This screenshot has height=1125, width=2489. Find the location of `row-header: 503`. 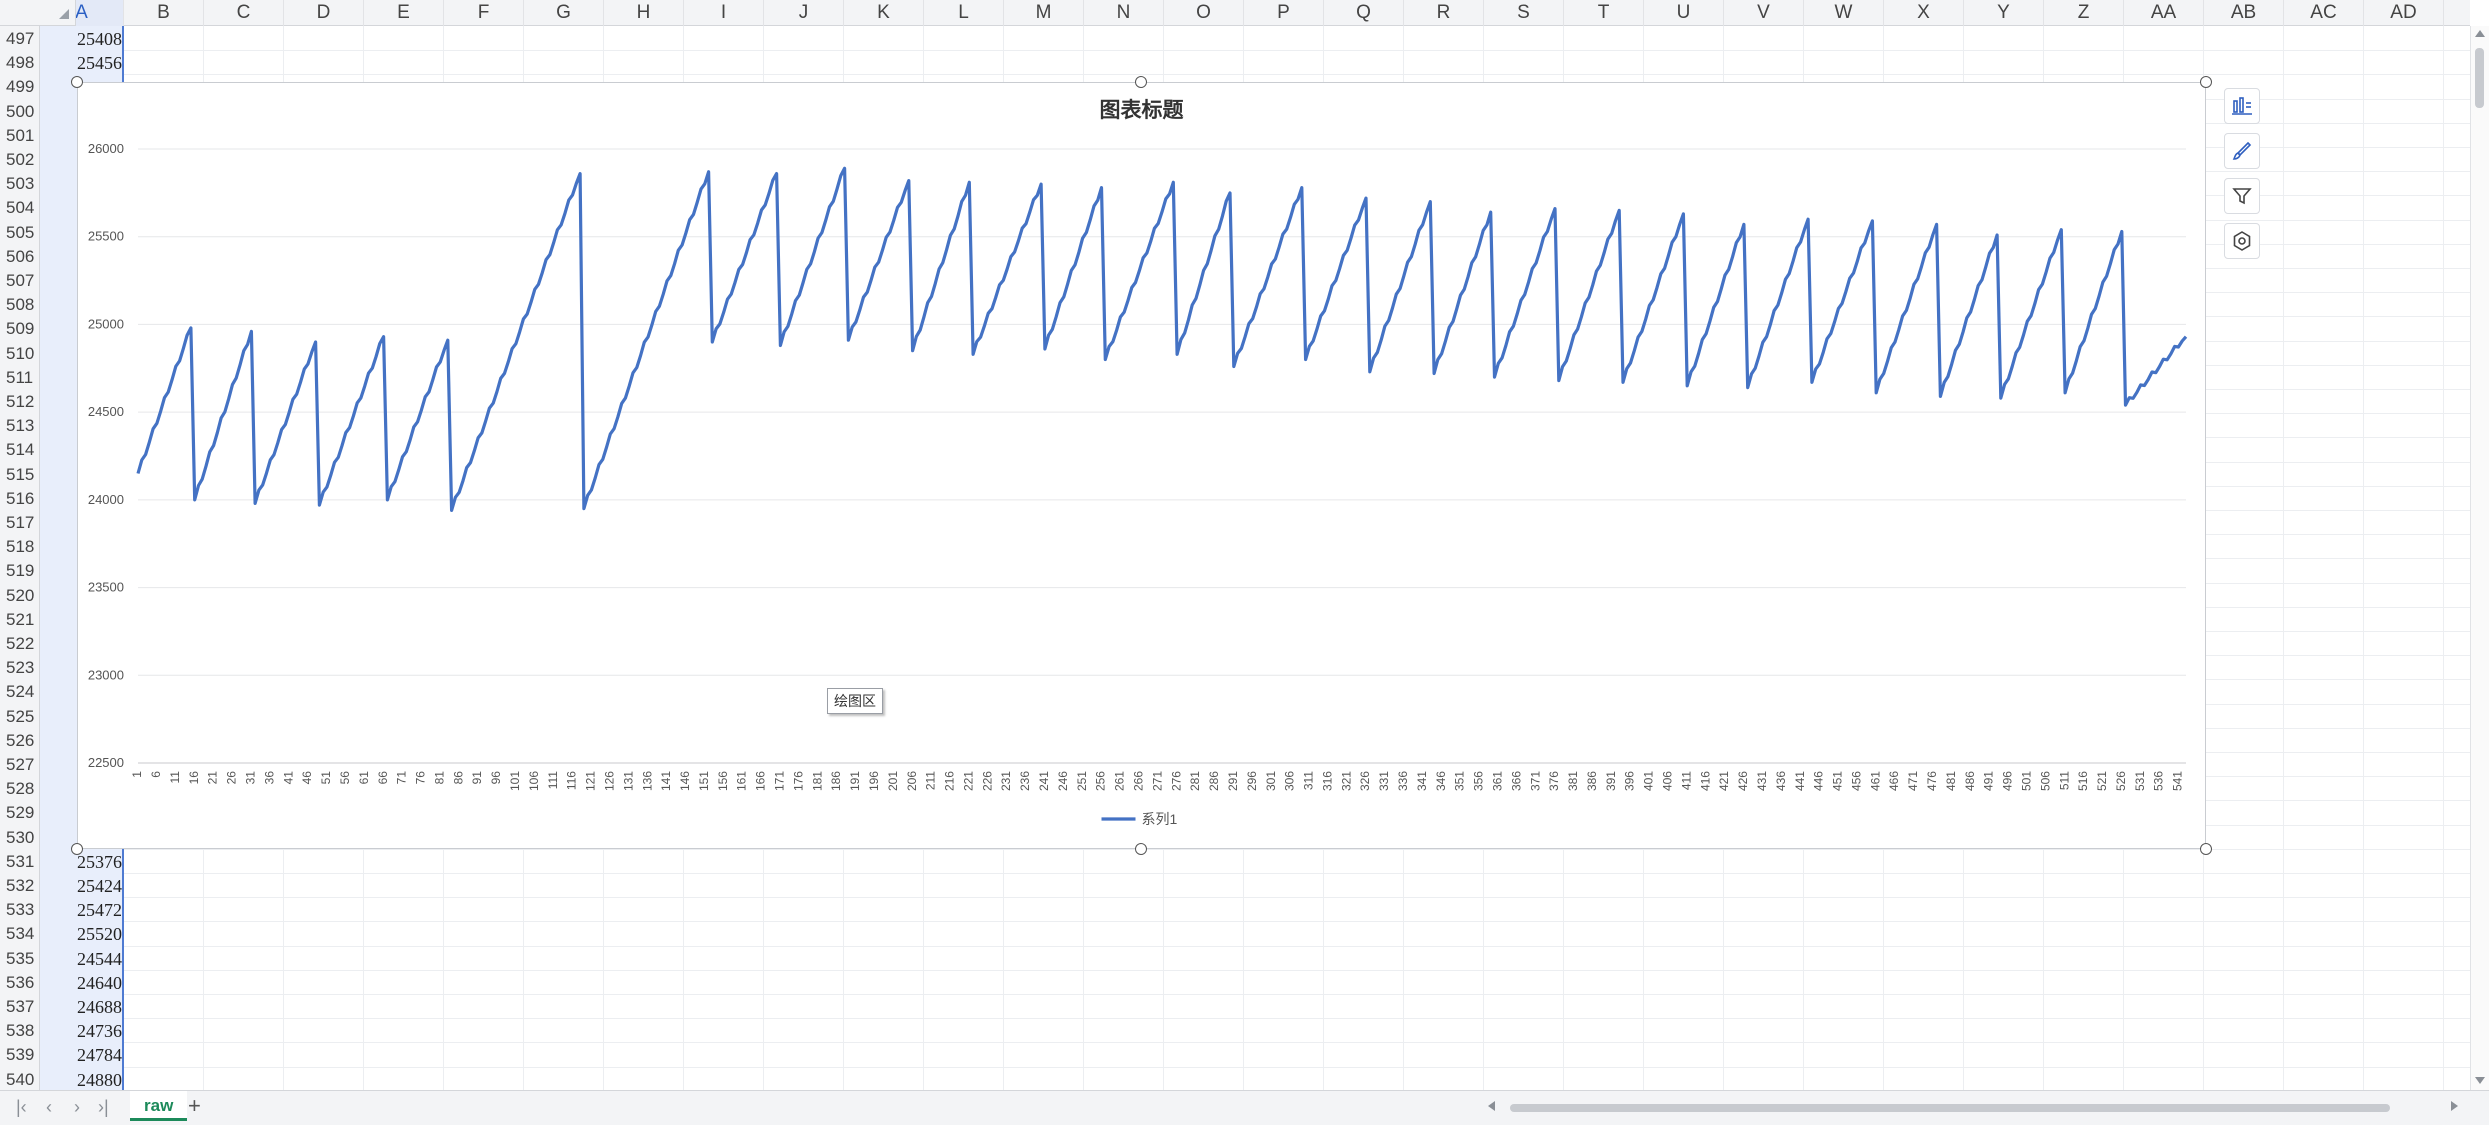

row-header: 503 is located at coordinates (20, 184).